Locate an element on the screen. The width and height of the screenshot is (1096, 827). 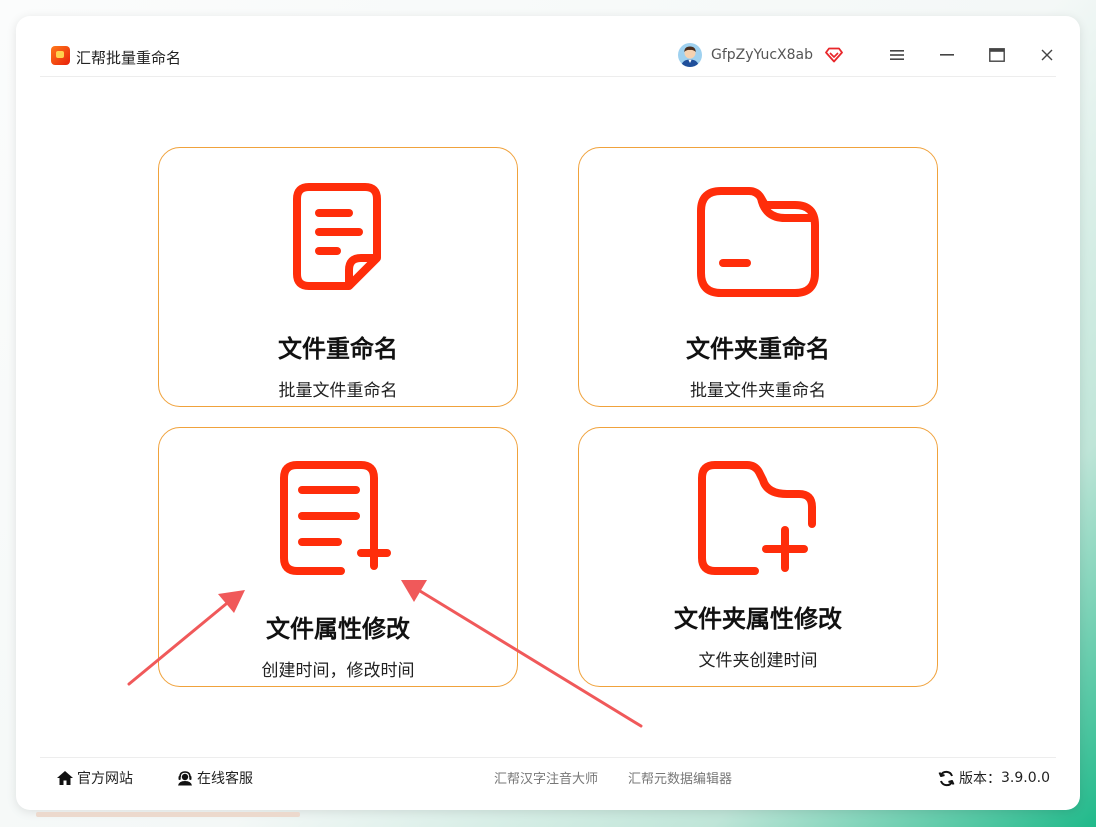
home-icon is located at coordinates (65, 778).